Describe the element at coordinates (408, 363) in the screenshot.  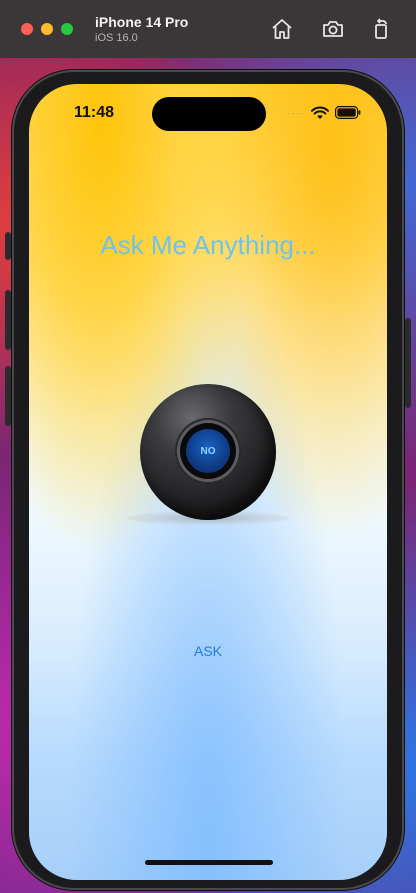
I see `power-button` at that location.